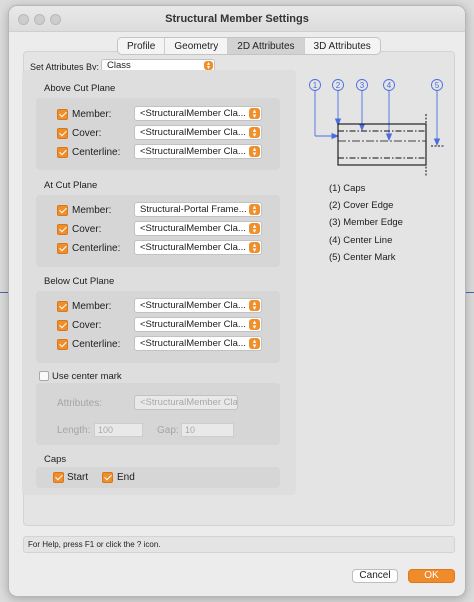 The image size is (474, 602). What do you see at coordinates (87, 133) in the screenshot?
I see `above-cover-label: Cover:` at bounding box center [87, 133].